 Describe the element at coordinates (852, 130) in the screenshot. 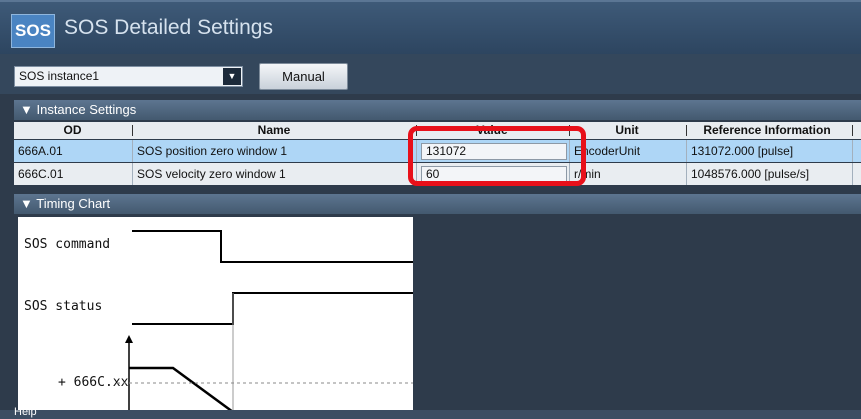

I see `column-divider` at that location.